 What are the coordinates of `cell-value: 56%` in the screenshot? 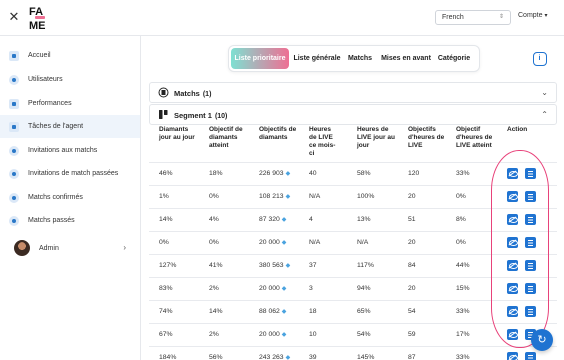 It's located at (216, 357).